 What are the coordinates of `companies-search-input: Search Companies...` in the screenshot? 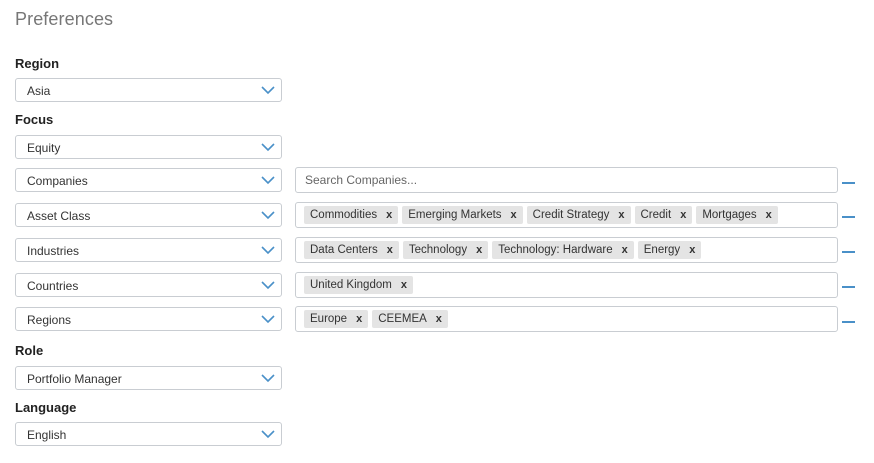 It's located at (566, 180).